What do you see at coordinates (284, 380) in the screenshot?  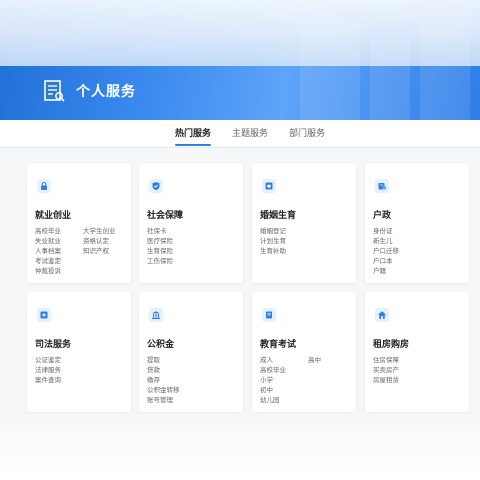 I see `service-link: 小学` at bounding box center [284, 380].